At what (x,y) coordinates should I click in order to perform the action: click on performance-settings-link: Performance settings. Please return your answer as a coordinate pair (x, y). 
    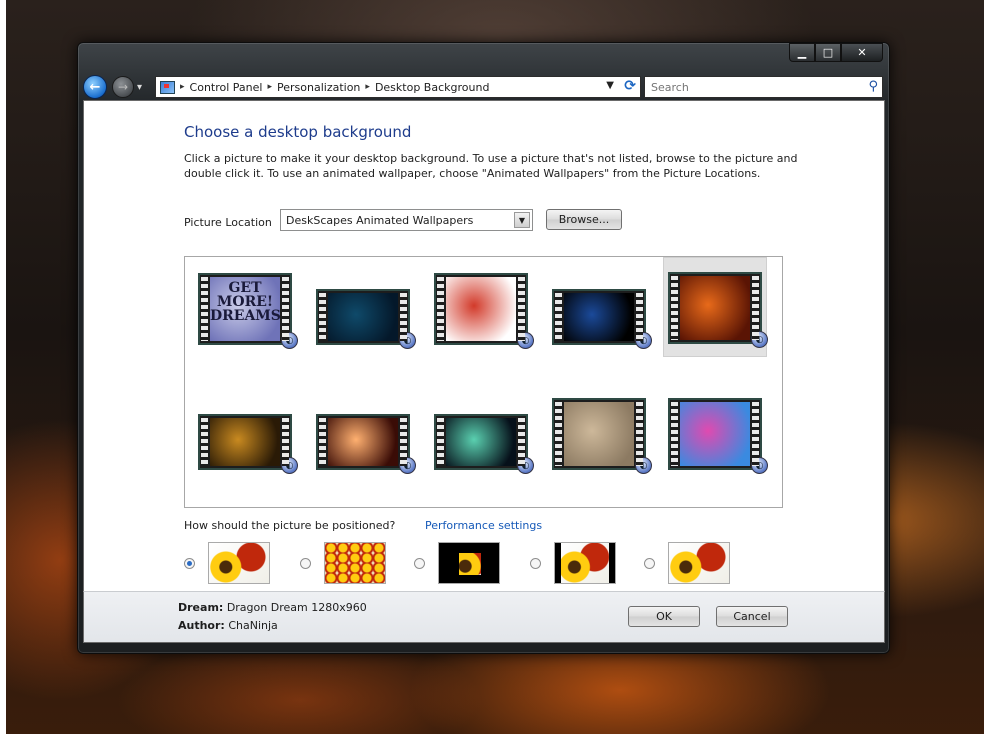
    Looking at the image, I should click on (483, 525).